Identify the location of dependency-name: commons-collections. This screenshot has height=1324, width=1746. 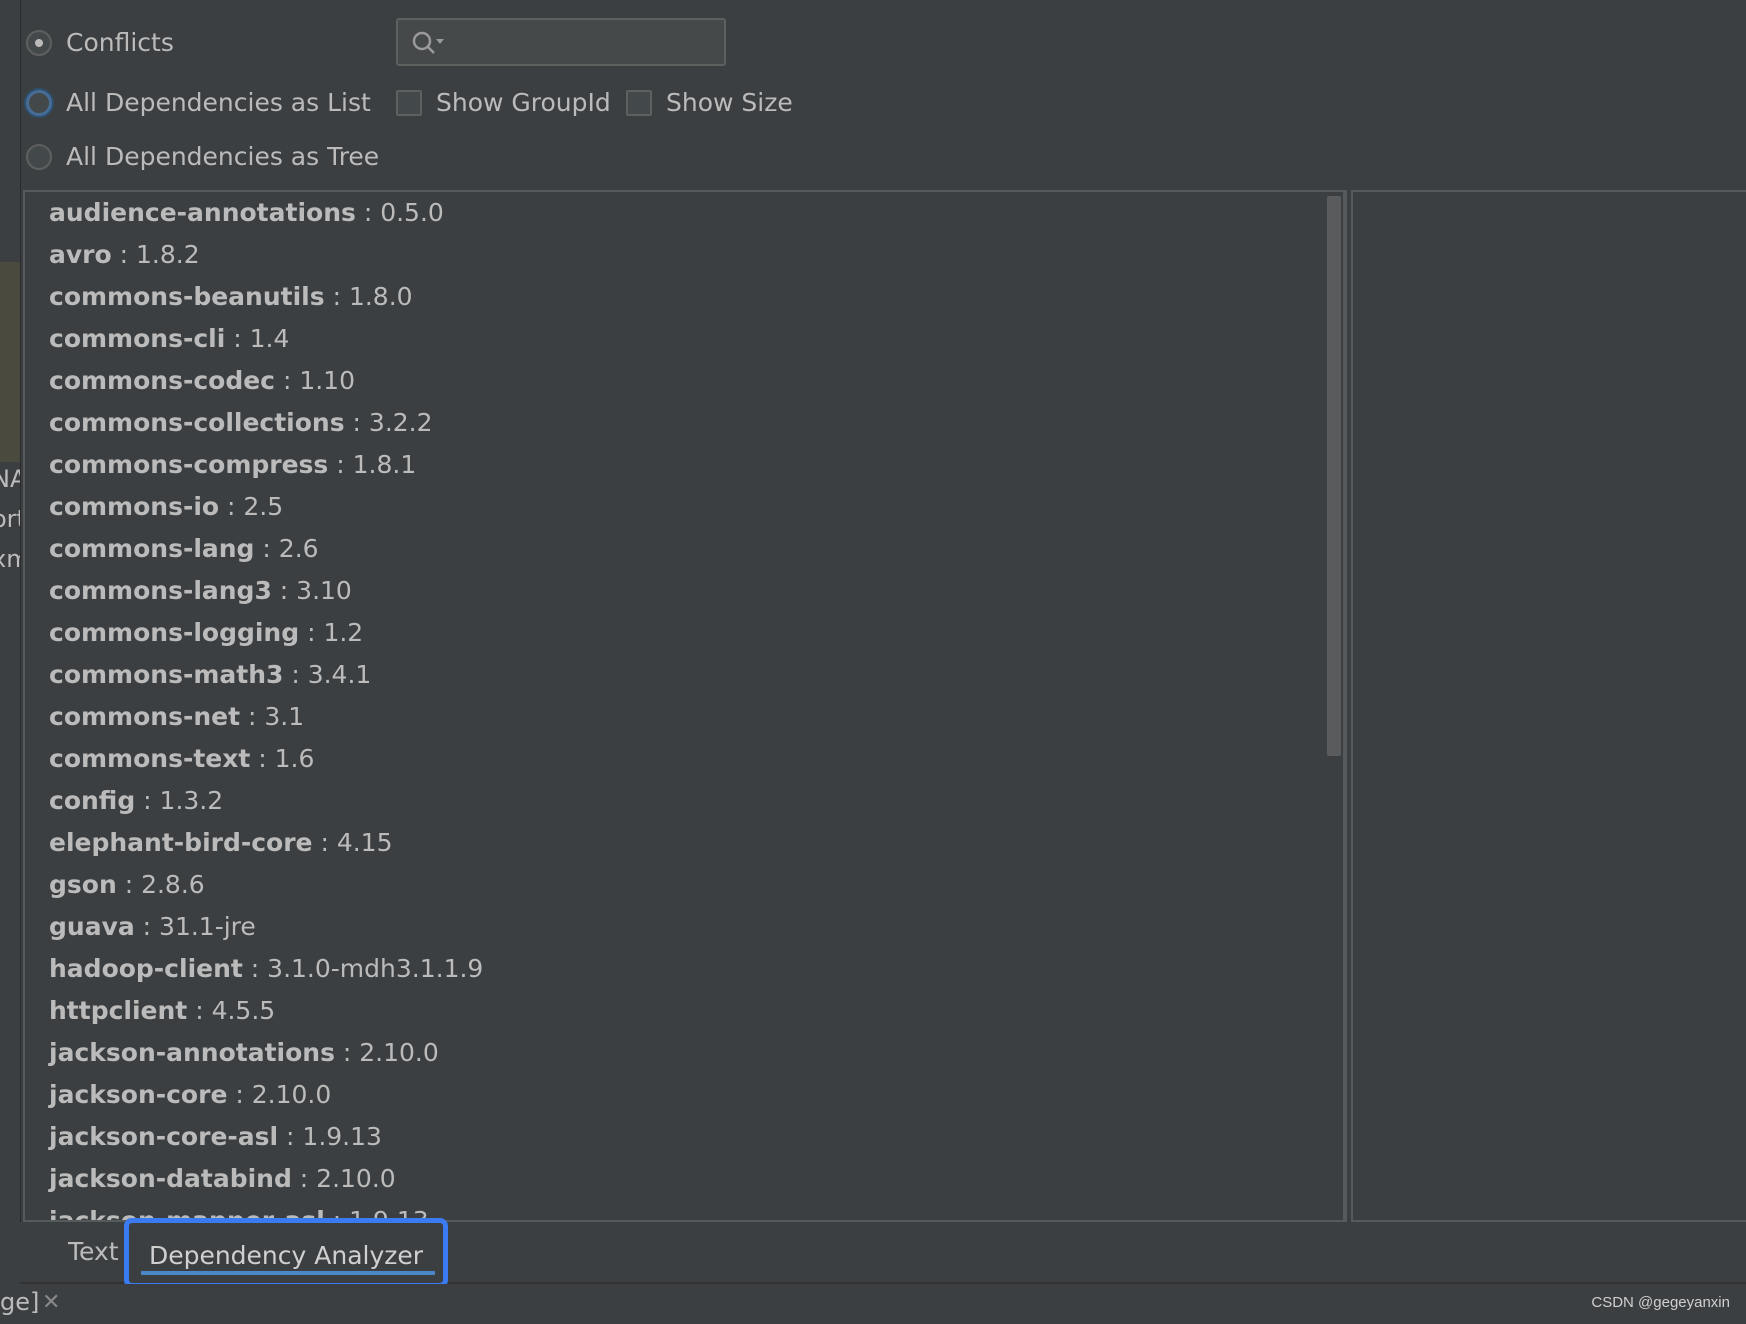
(197, 422).